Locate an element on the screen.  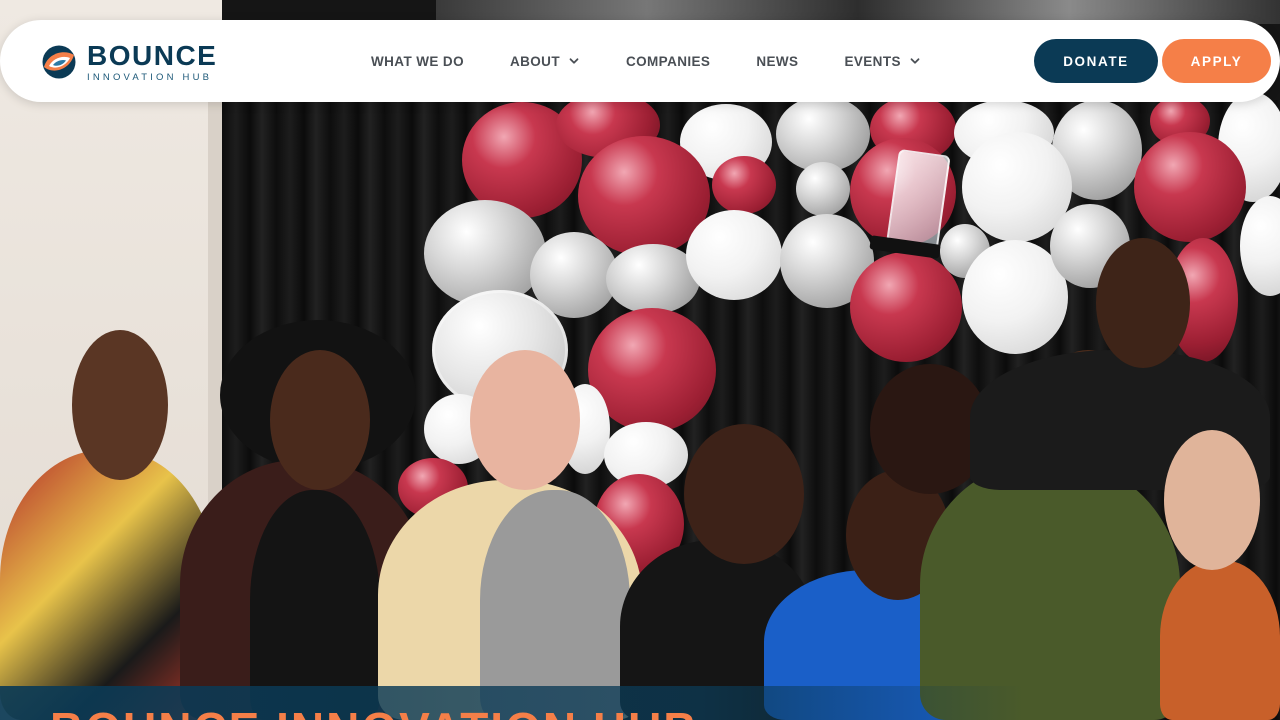
nav-item-label: NEWS is located at coordinates (777, 61).